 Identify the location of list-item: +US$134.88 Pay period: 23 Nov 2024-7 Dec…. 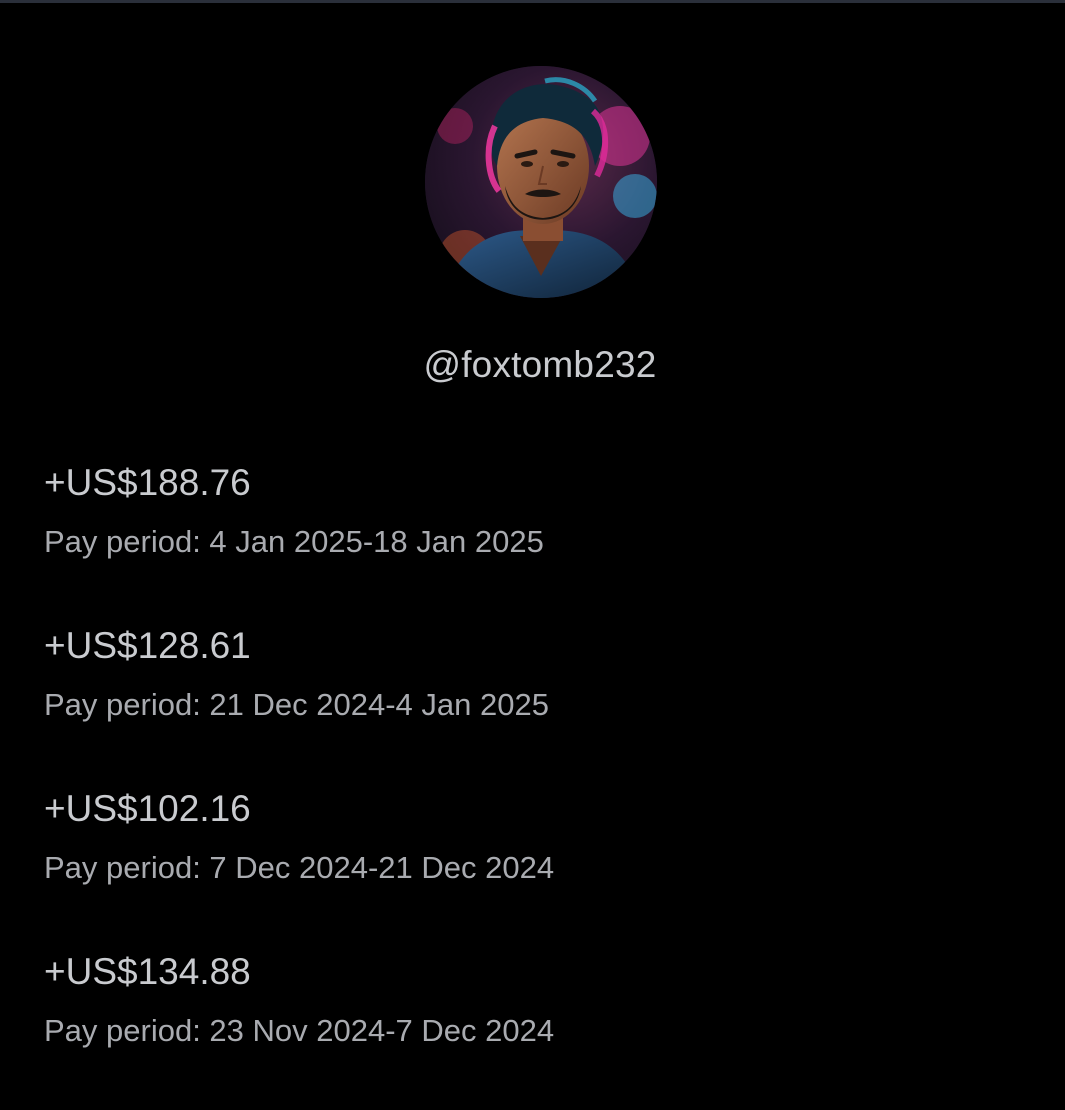
(534, 1028).